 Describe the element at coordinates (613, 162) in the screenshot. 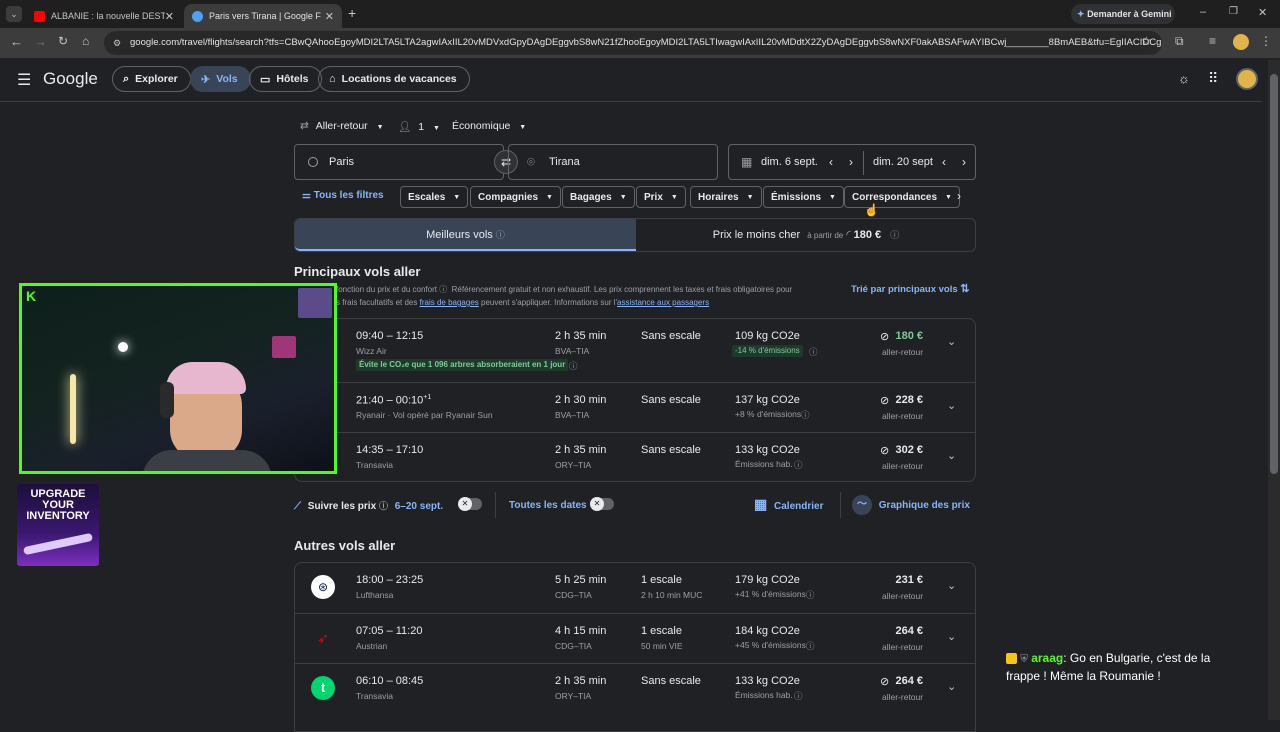

I see `destination-field: ⌾ Tirana` at that location.